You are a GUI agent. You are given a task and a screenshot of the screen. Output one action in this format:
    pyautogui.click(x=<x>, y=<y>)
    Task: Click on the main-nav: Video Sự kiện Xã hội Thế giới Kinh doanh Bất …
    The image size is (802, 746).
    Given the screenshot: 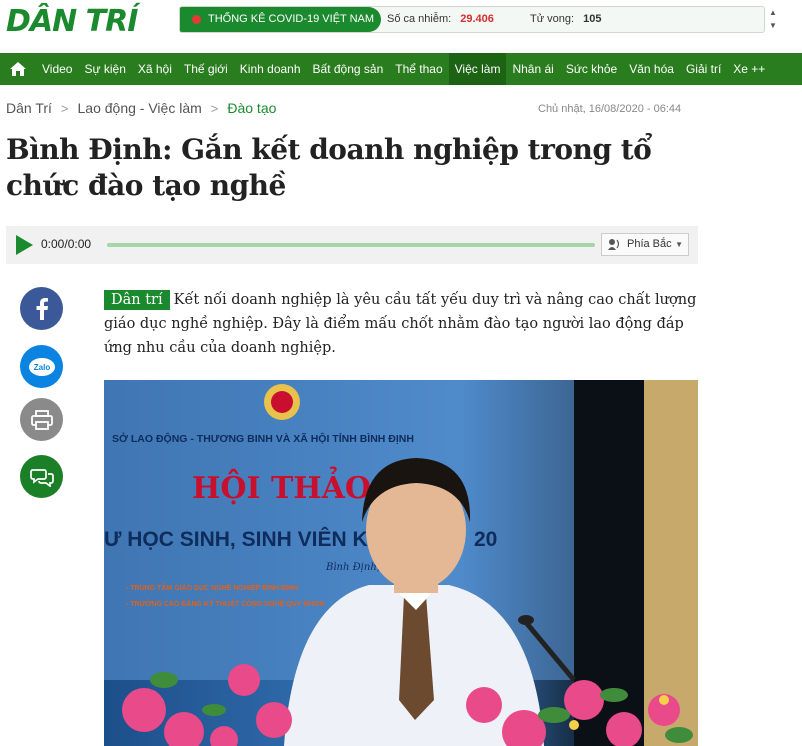 What is the action you would take?
    pyautogui.click(x=401, y=69)
    